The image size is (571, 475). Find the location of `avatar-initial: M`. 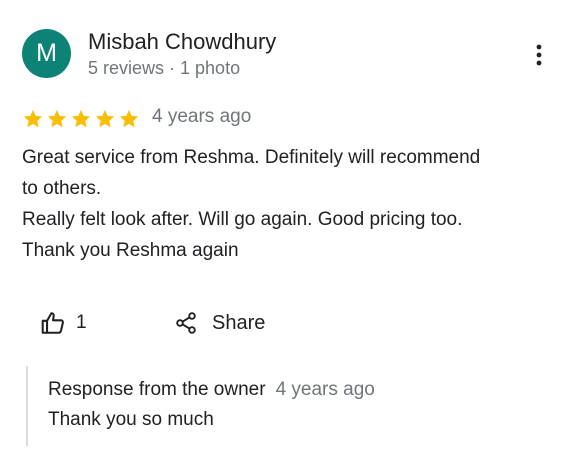

avatar-initial: M is located at coordinates (46, 53).